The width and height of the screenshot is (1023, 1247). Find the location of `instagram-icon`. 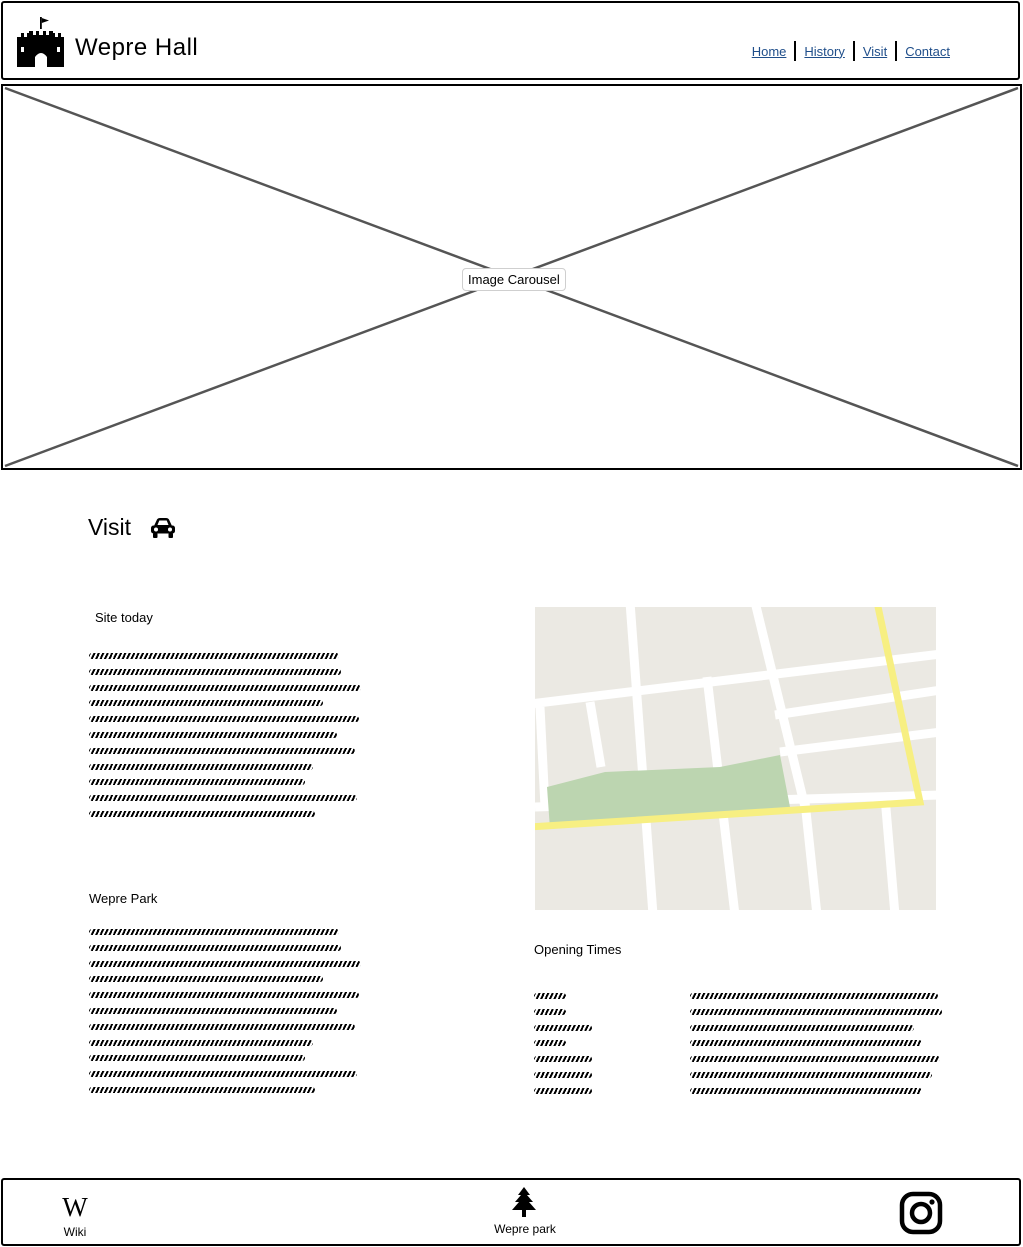

instagram-icon is located at coordinates (921, 1213).